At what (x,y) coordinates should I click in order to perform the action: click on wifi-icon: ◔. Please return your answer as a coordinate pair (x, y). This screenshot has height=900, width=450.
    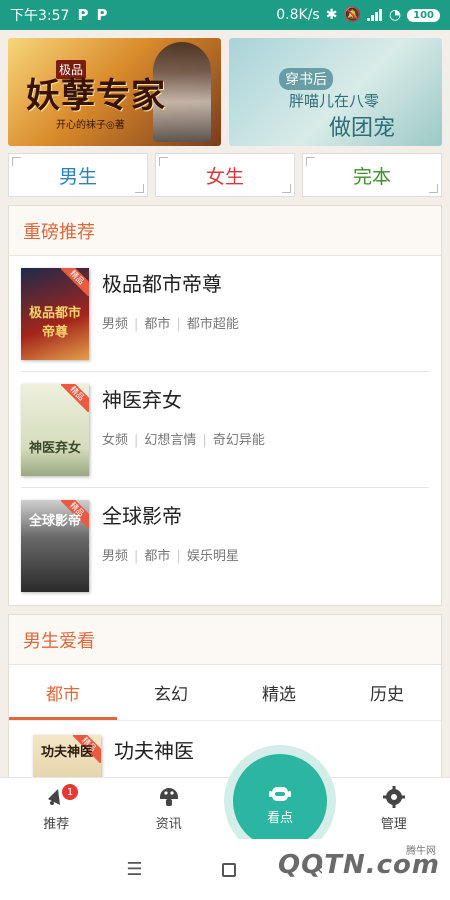
    Looking at the image, I should click on (395, 15).